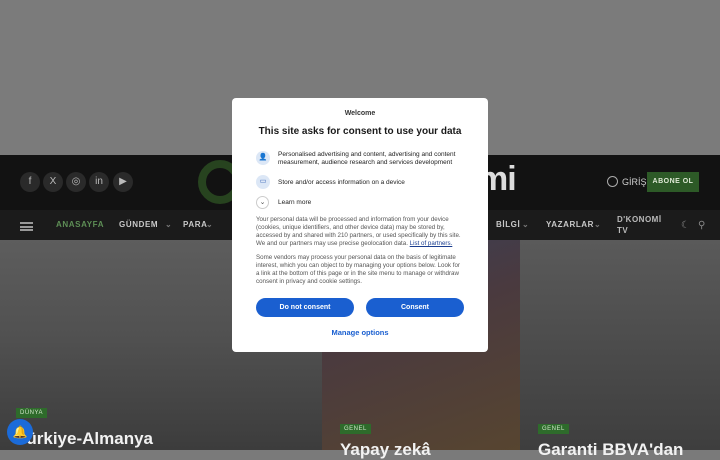 The height and width of the screenshot is (460, 720). What do you see at coordinates (263, 158) in the screenshot?
I see `person-icon: 👤` at bounding box center [263, 158].